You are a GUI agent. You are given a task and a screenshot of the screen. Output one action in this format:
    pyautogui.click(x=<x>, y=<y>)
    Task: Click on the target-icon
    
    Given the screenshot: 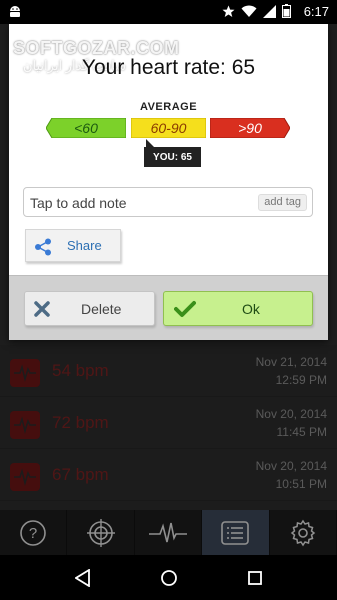 What is the action you would take?
    pyautogui.click(x=100, y=532)
    